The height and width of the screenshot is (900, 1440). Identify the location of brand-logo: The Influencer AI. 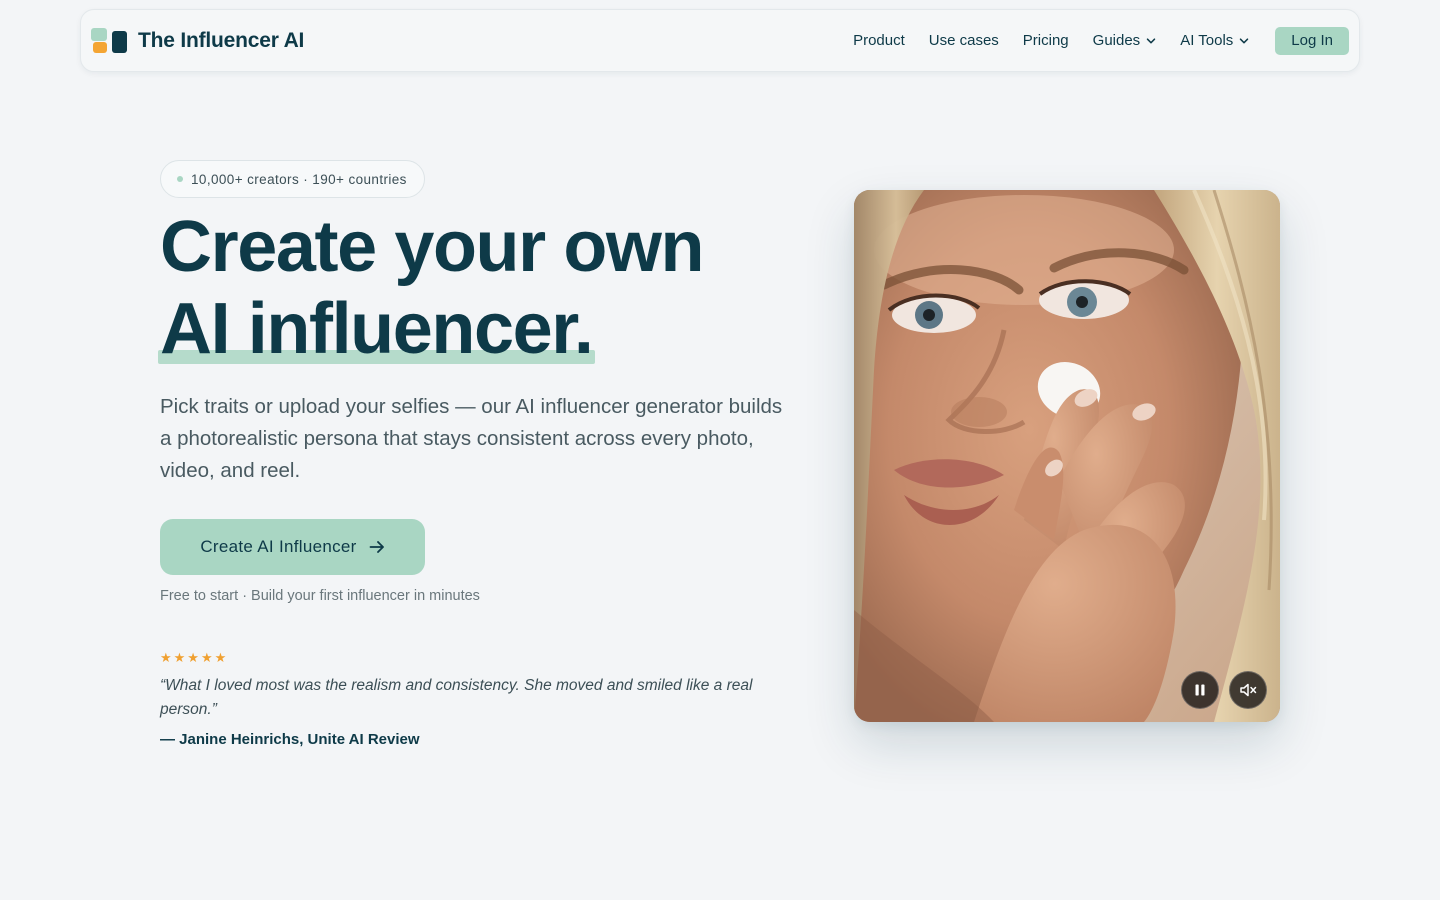
(198, 40).